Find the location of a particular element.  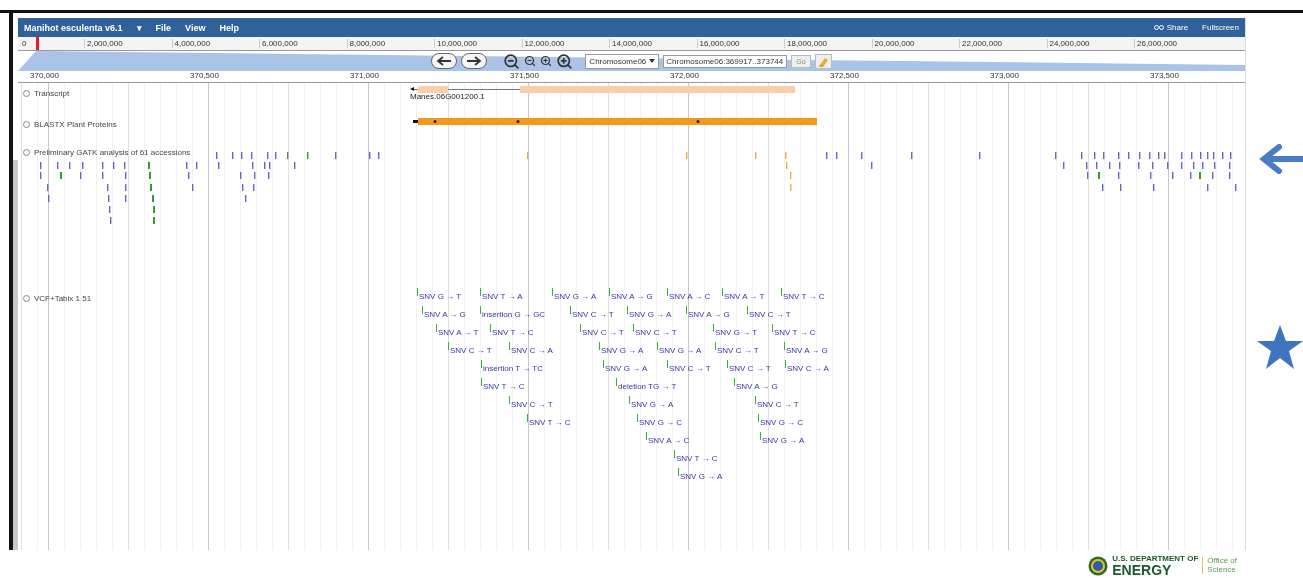

star-icon is located at coordinates (1280, 347).